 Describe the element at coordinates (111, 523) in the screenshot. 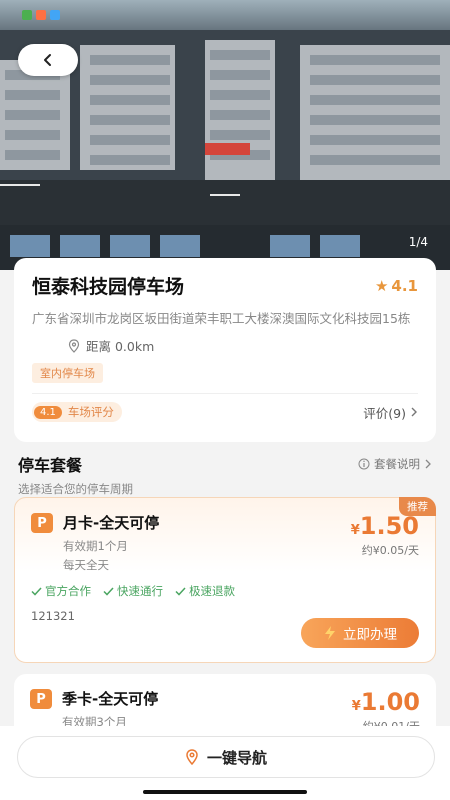

I see `package-name: 月卡-全天可停` at that location.